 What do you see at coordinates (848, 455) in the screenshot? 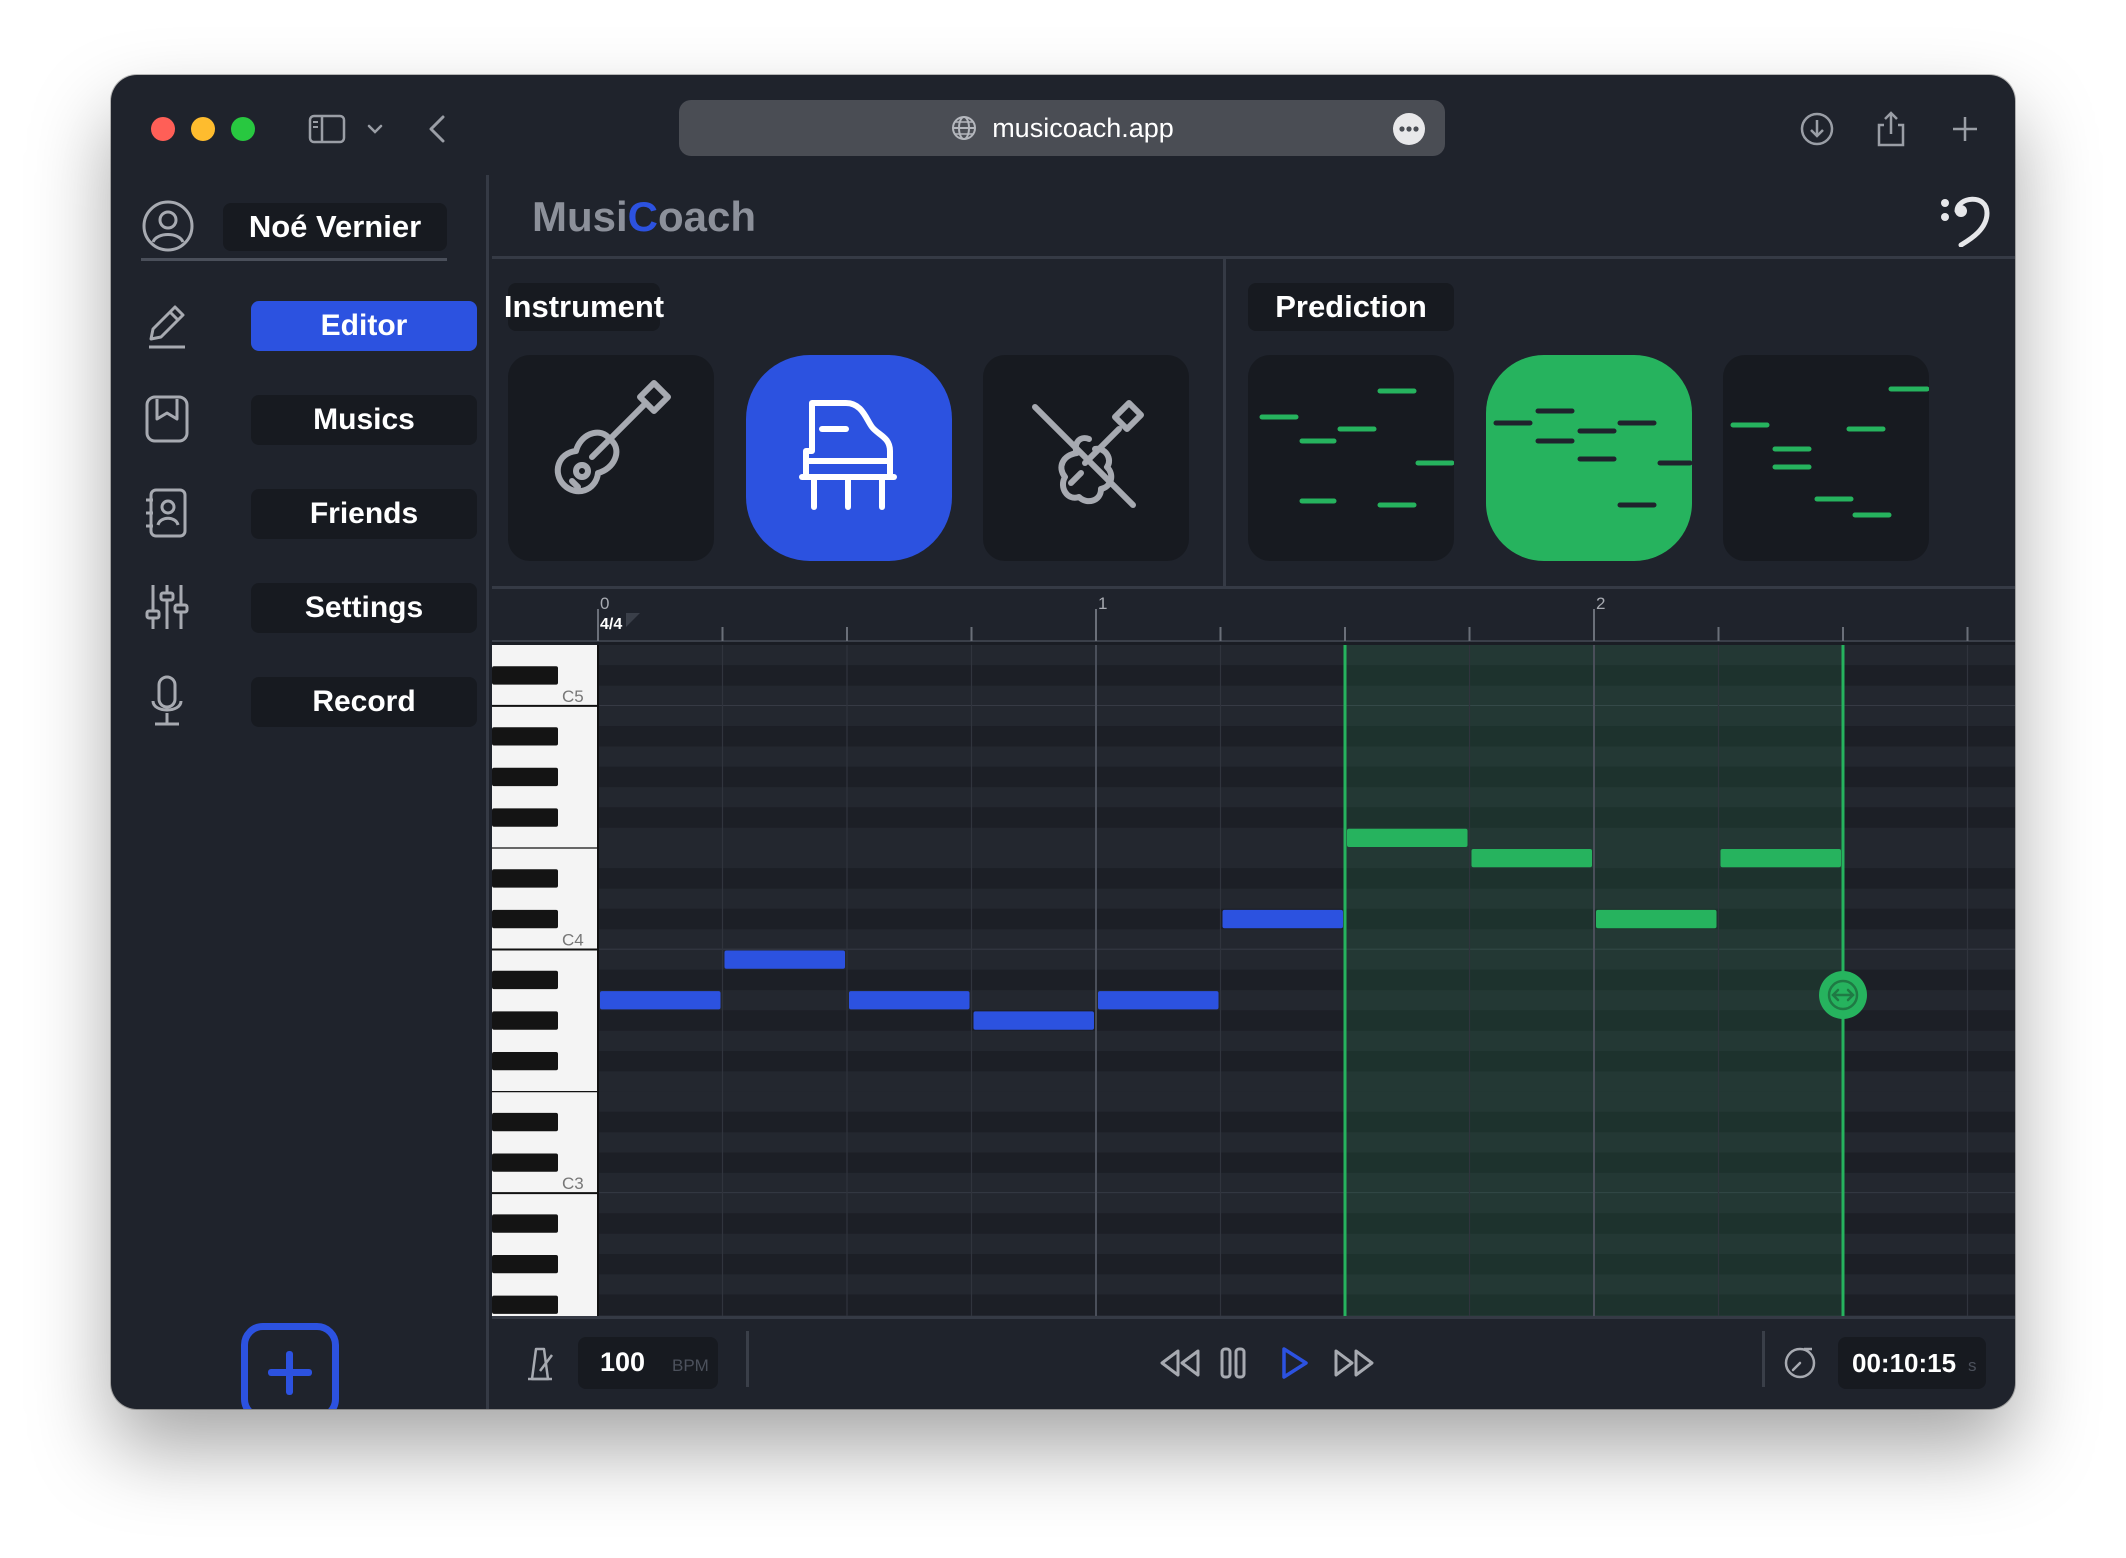
I see `piano-icon` at bounding box center [848, 455].